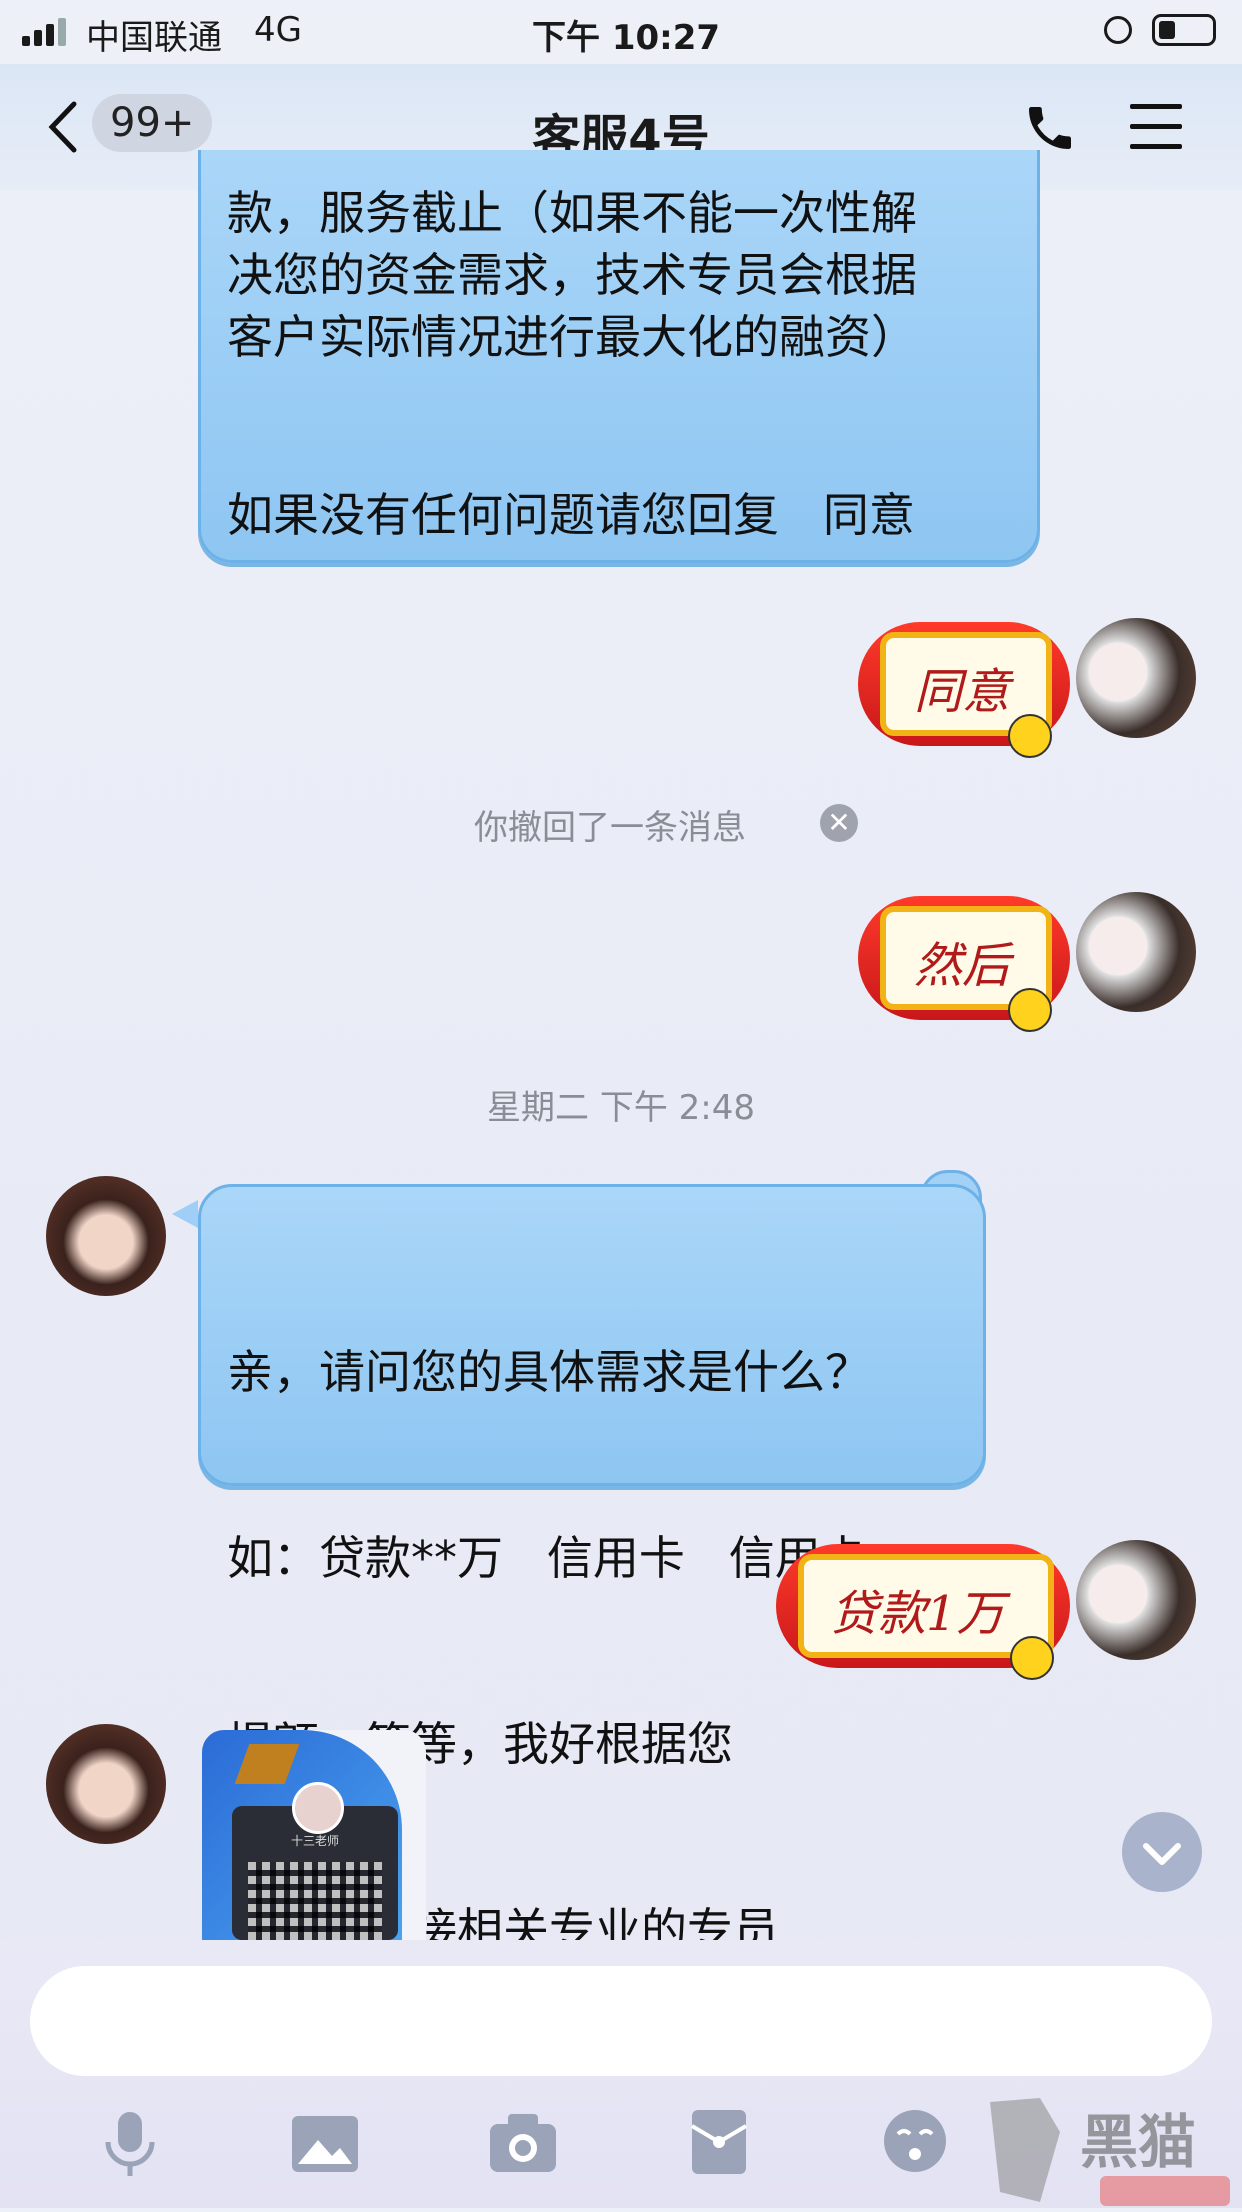 The height and width of the screenshot is (2212, 1242). I want to click on rotation-lock-icon, so click(1118, 30).